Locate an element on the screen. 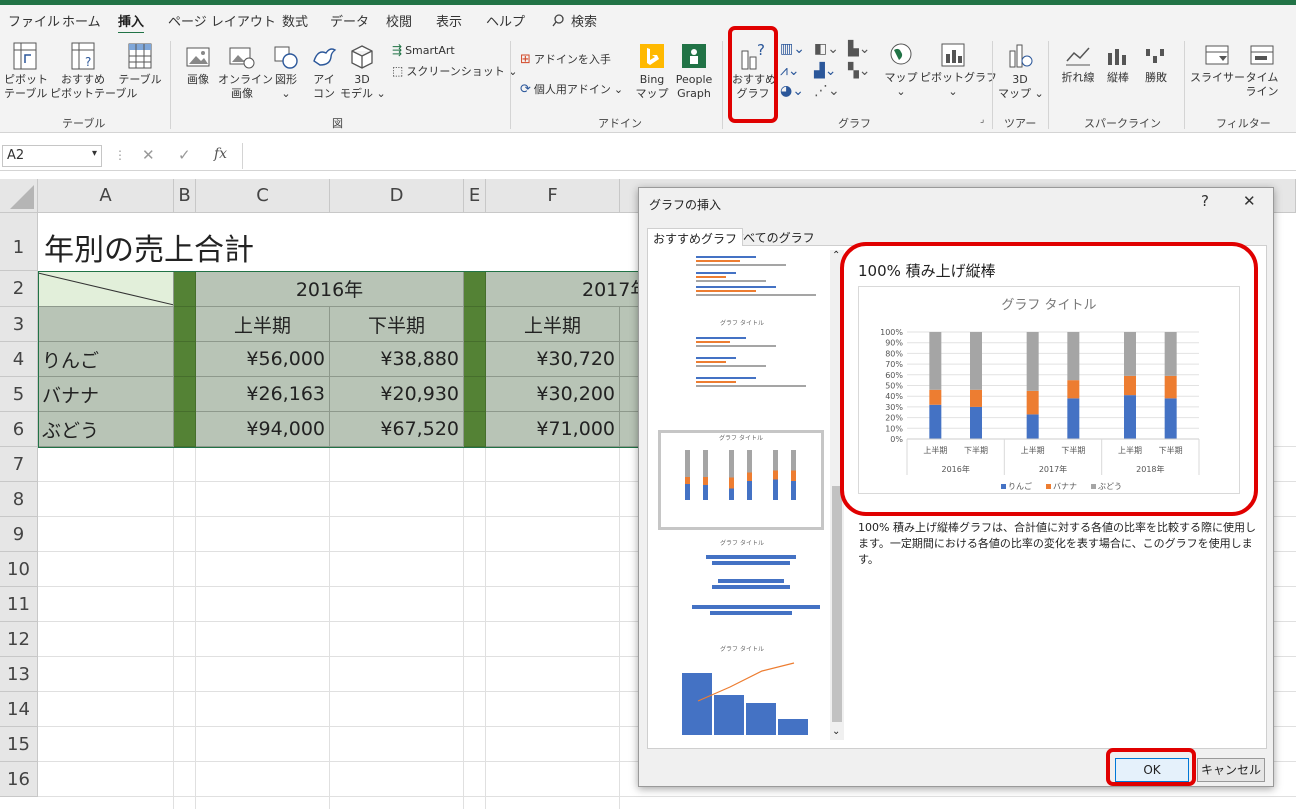 The width and height of the screenshot is (1296, 809). cell-b6 is located at coordinates (185, 429).